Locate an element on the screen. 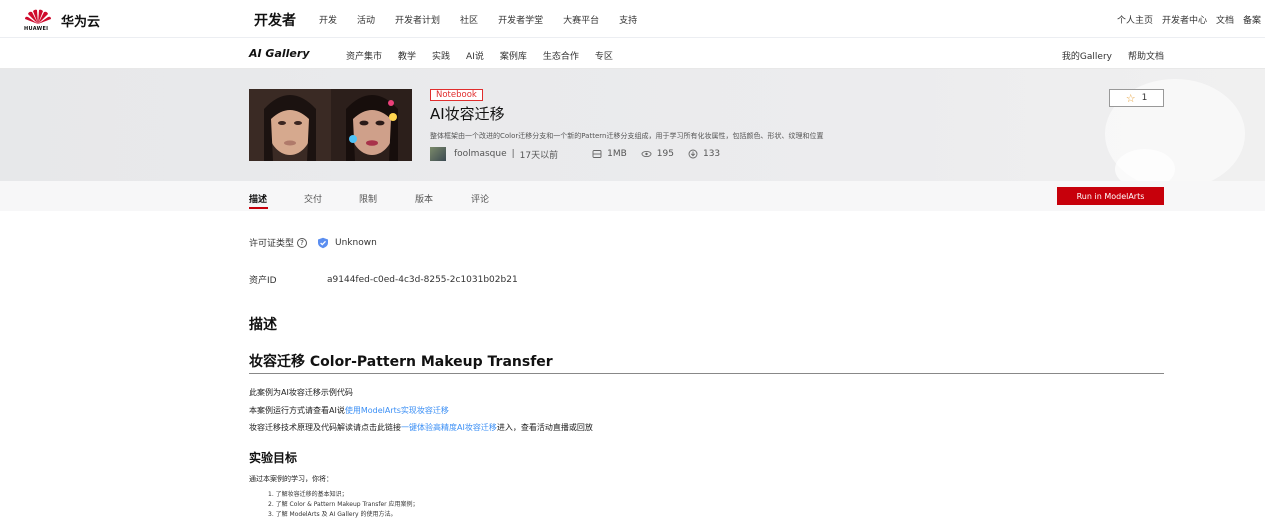 This screenshot has height=528, width=1265. views-stat: 195 is located at coordinates (657, 154).